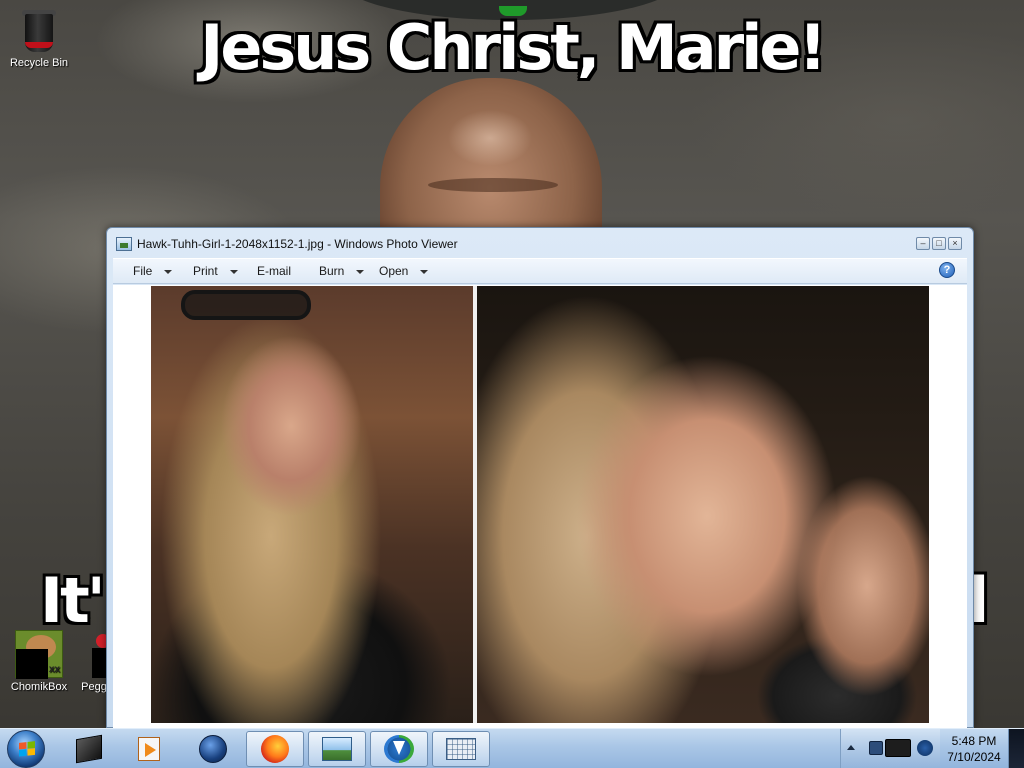 This screenshot has height=768, width=1024. I want to click on 3d-cube-app-icon, so click(89, 749).